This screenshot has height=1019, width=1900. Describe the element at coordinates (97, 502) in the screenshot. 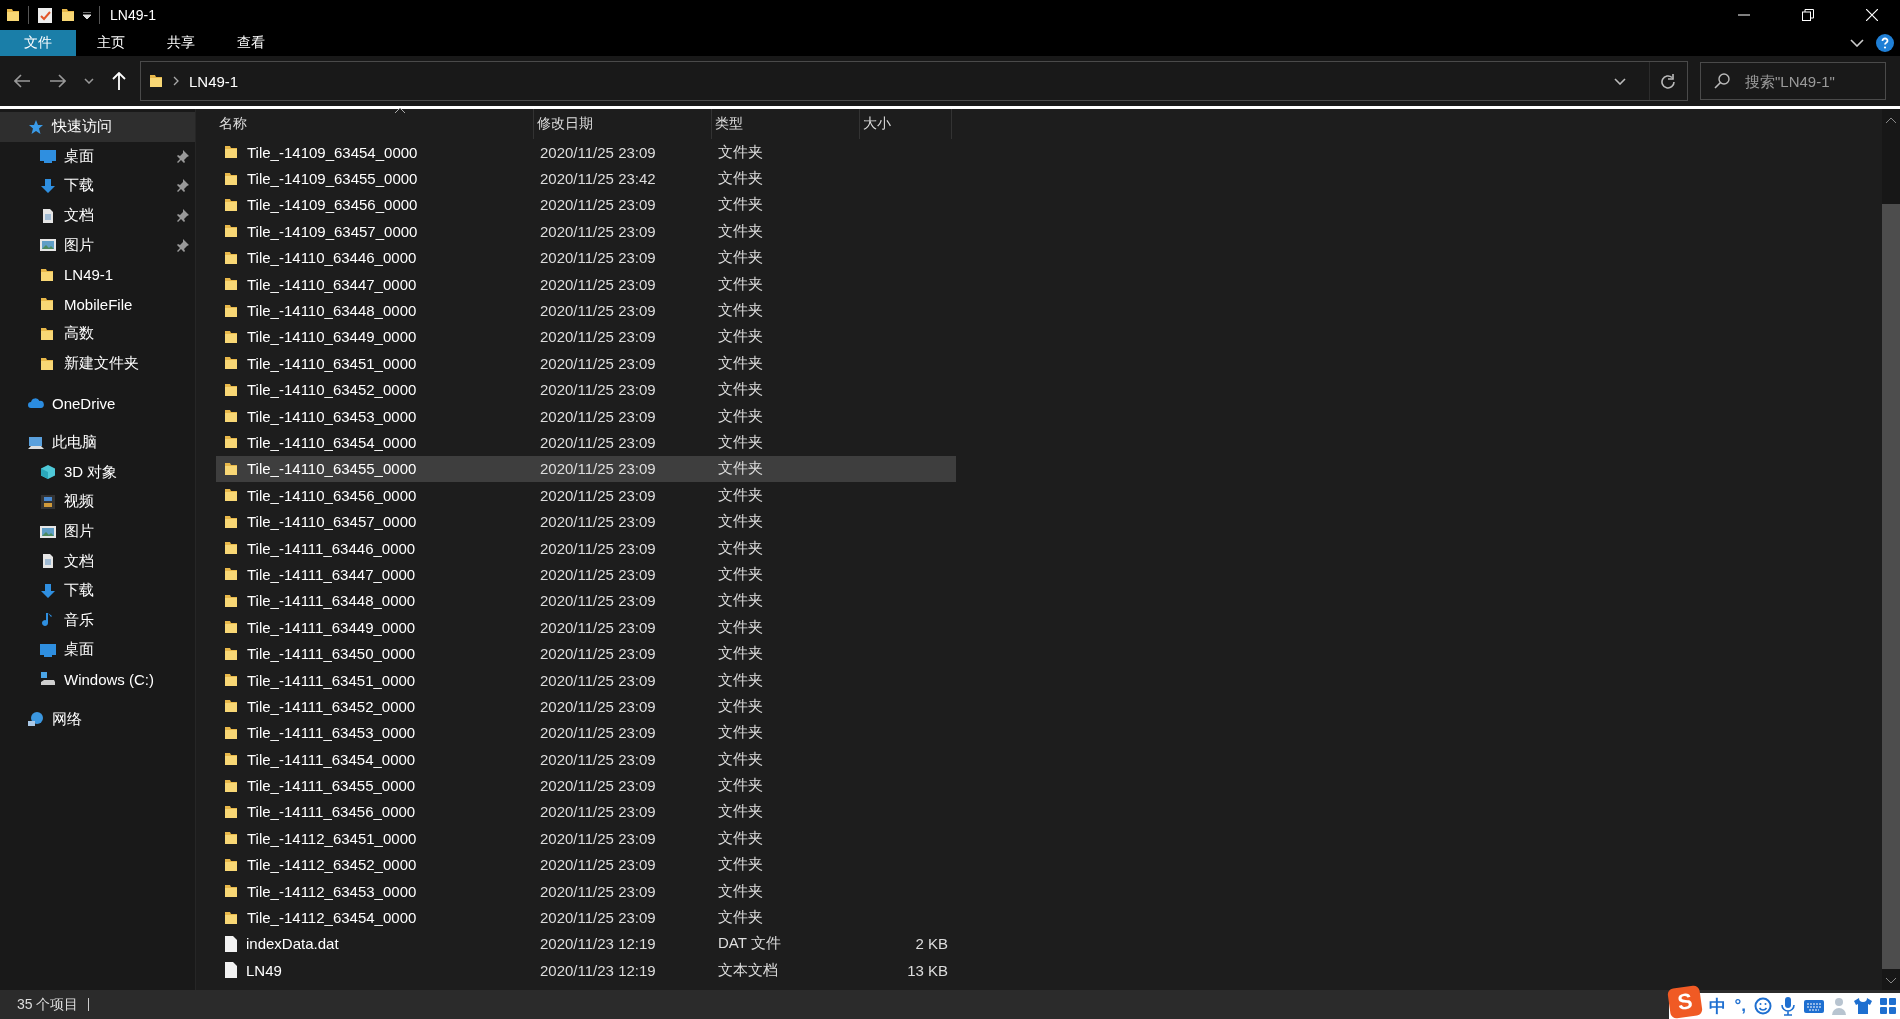

I see `sidebar-item: 视频` at that location.